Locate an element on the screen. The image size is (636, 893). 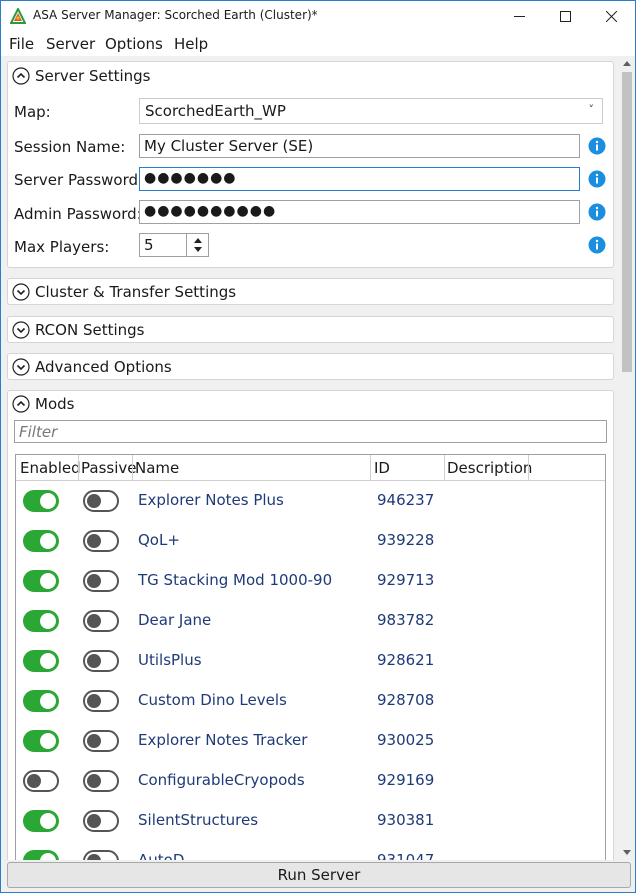
mod-id: 929169 is located at coordinates (406, 780).